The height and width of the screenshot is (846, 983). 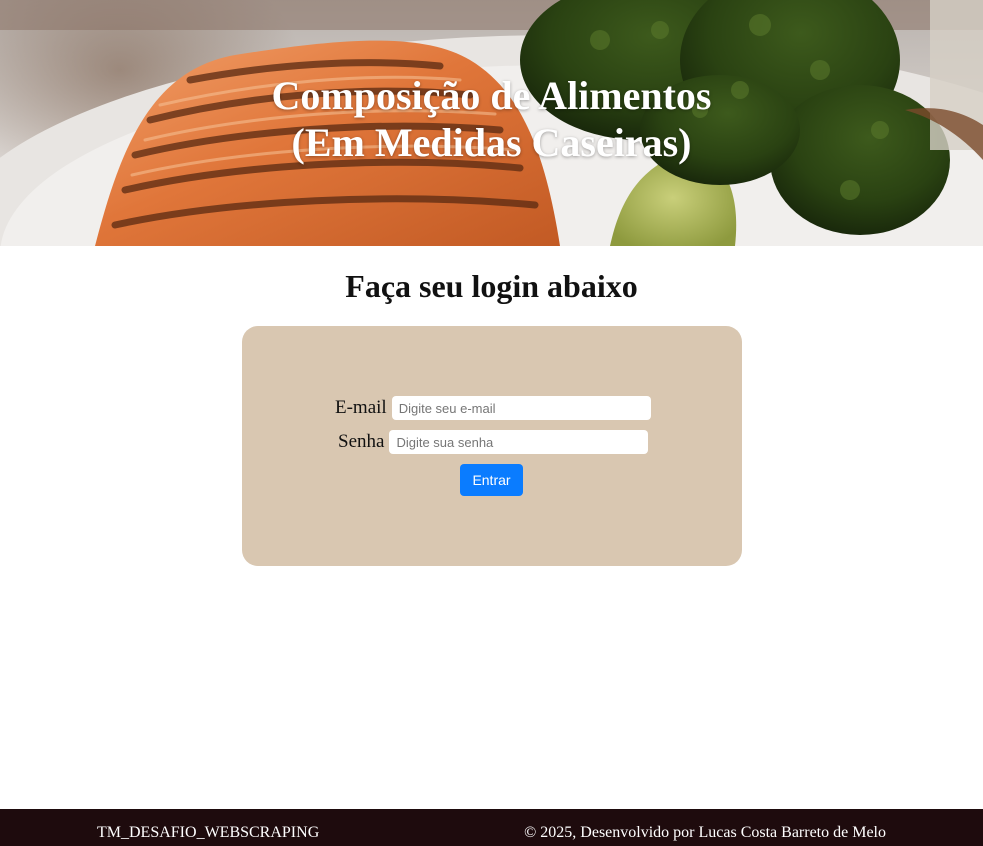 What do you see at coordinates (361, 441) in the screenshot?
I see `password-label: Senha` at bounding box center [361, 441].